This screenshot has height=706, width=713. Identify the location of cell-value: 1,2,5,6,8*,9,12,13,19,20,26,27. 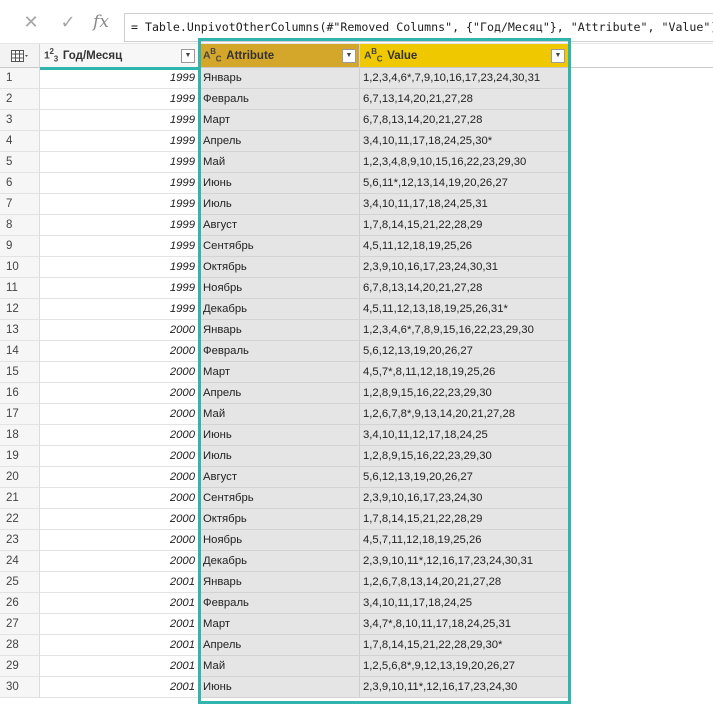
(464, 666).